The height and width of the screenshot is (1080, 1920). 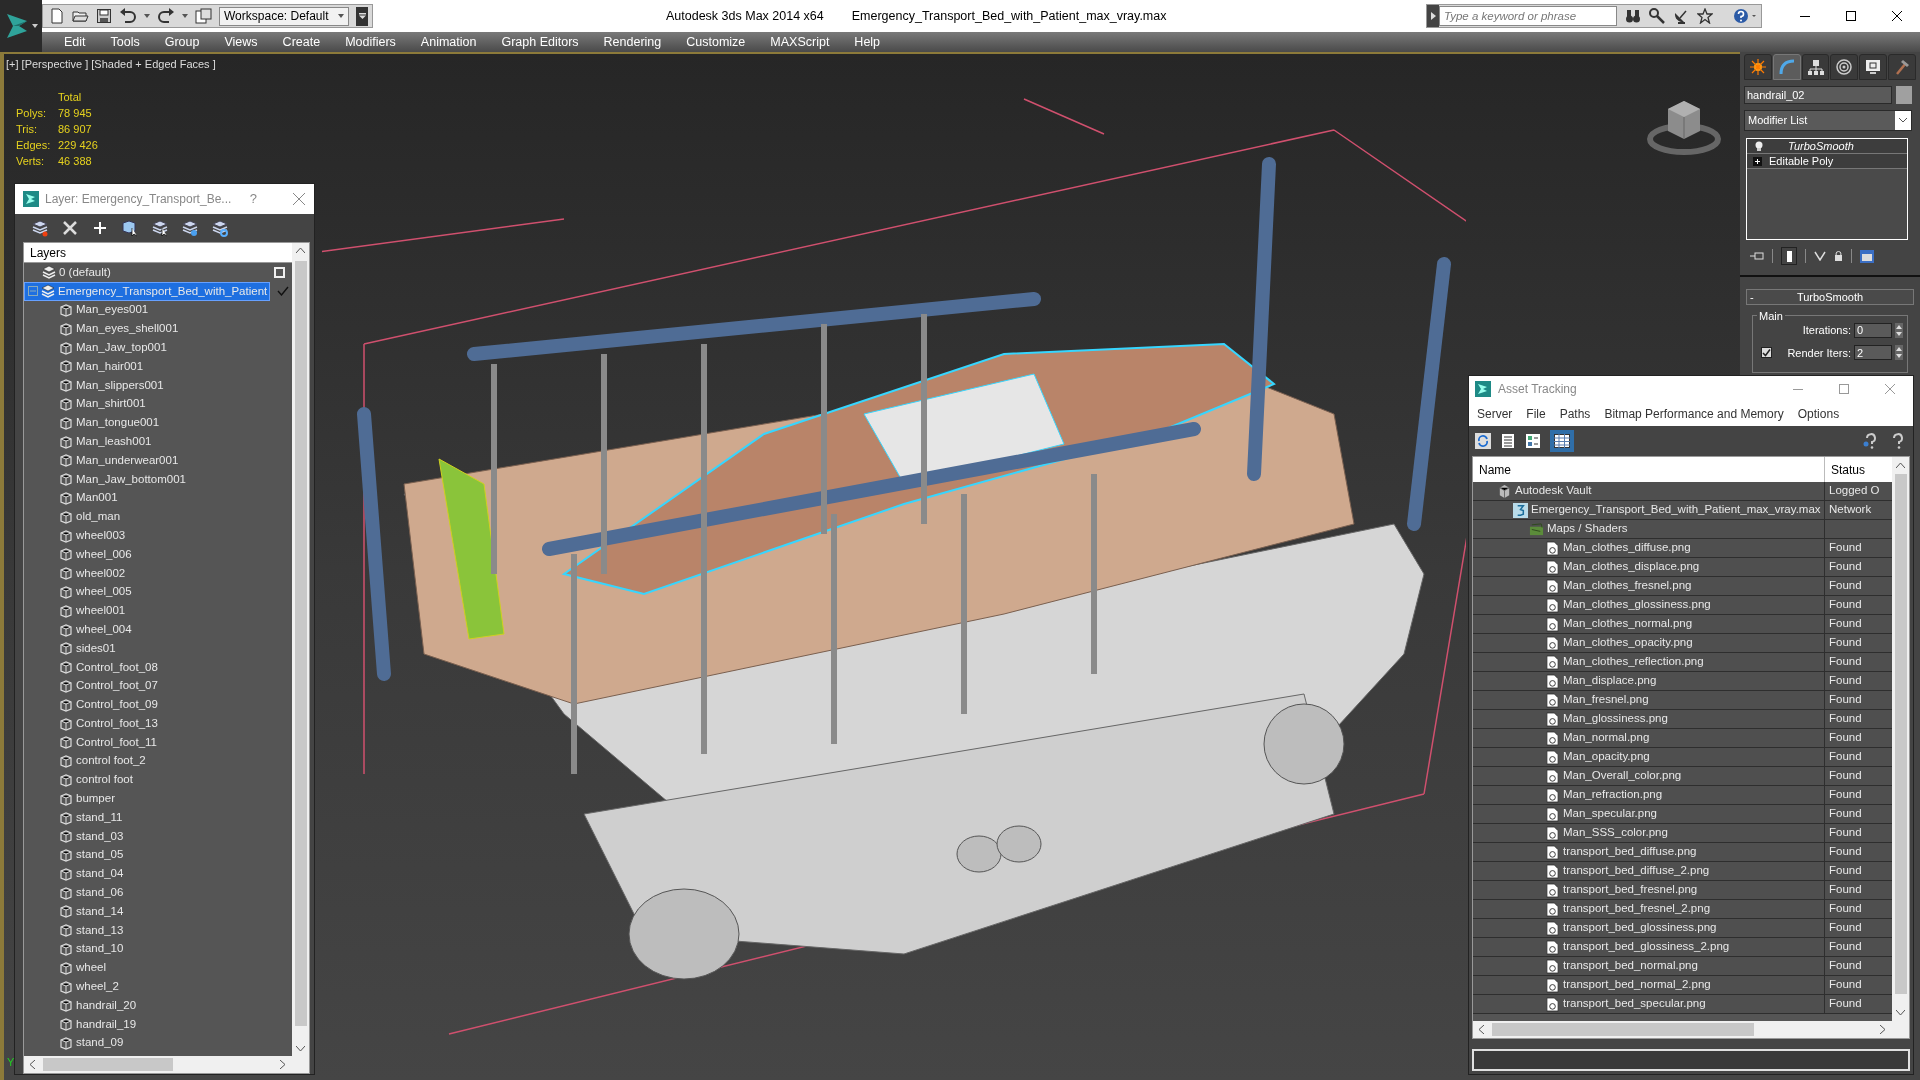 What do you see at coordinates (1830, 297) in the screenshot?
I see `rollout-header: - TurboSmooth` at bounding box center [1830, 297].